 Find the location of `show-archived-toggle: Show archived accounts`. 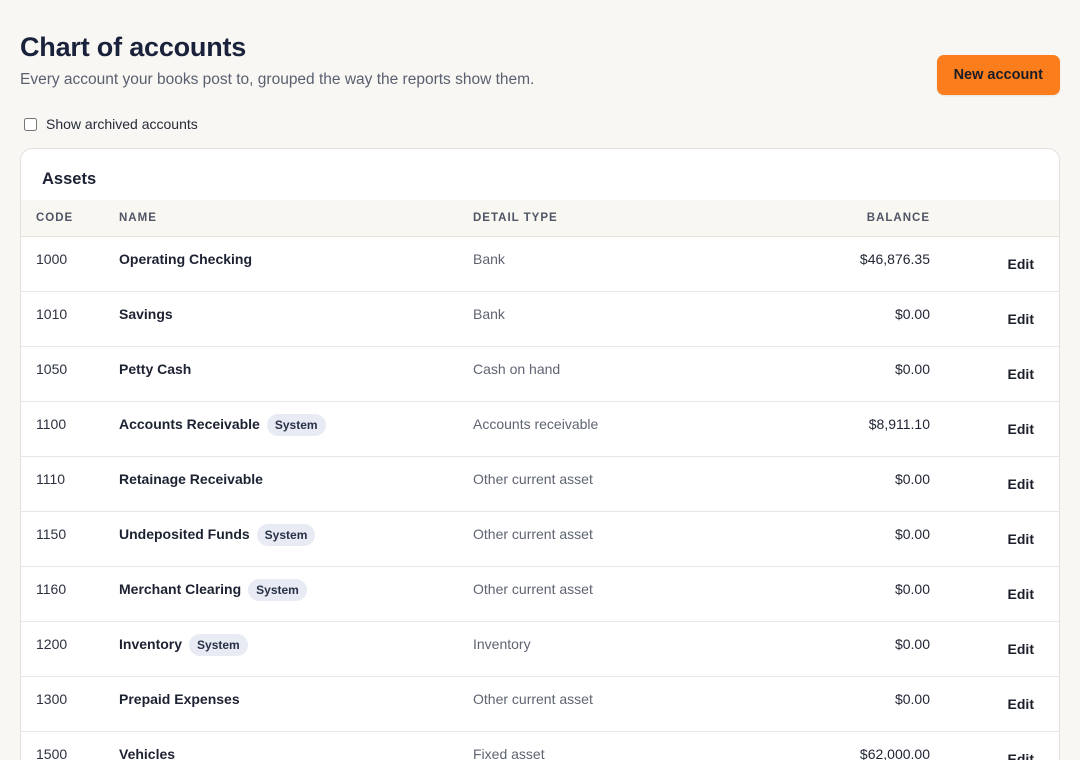

show-archived-toggle: Show archived accounts is located at coordinates (111, 124).